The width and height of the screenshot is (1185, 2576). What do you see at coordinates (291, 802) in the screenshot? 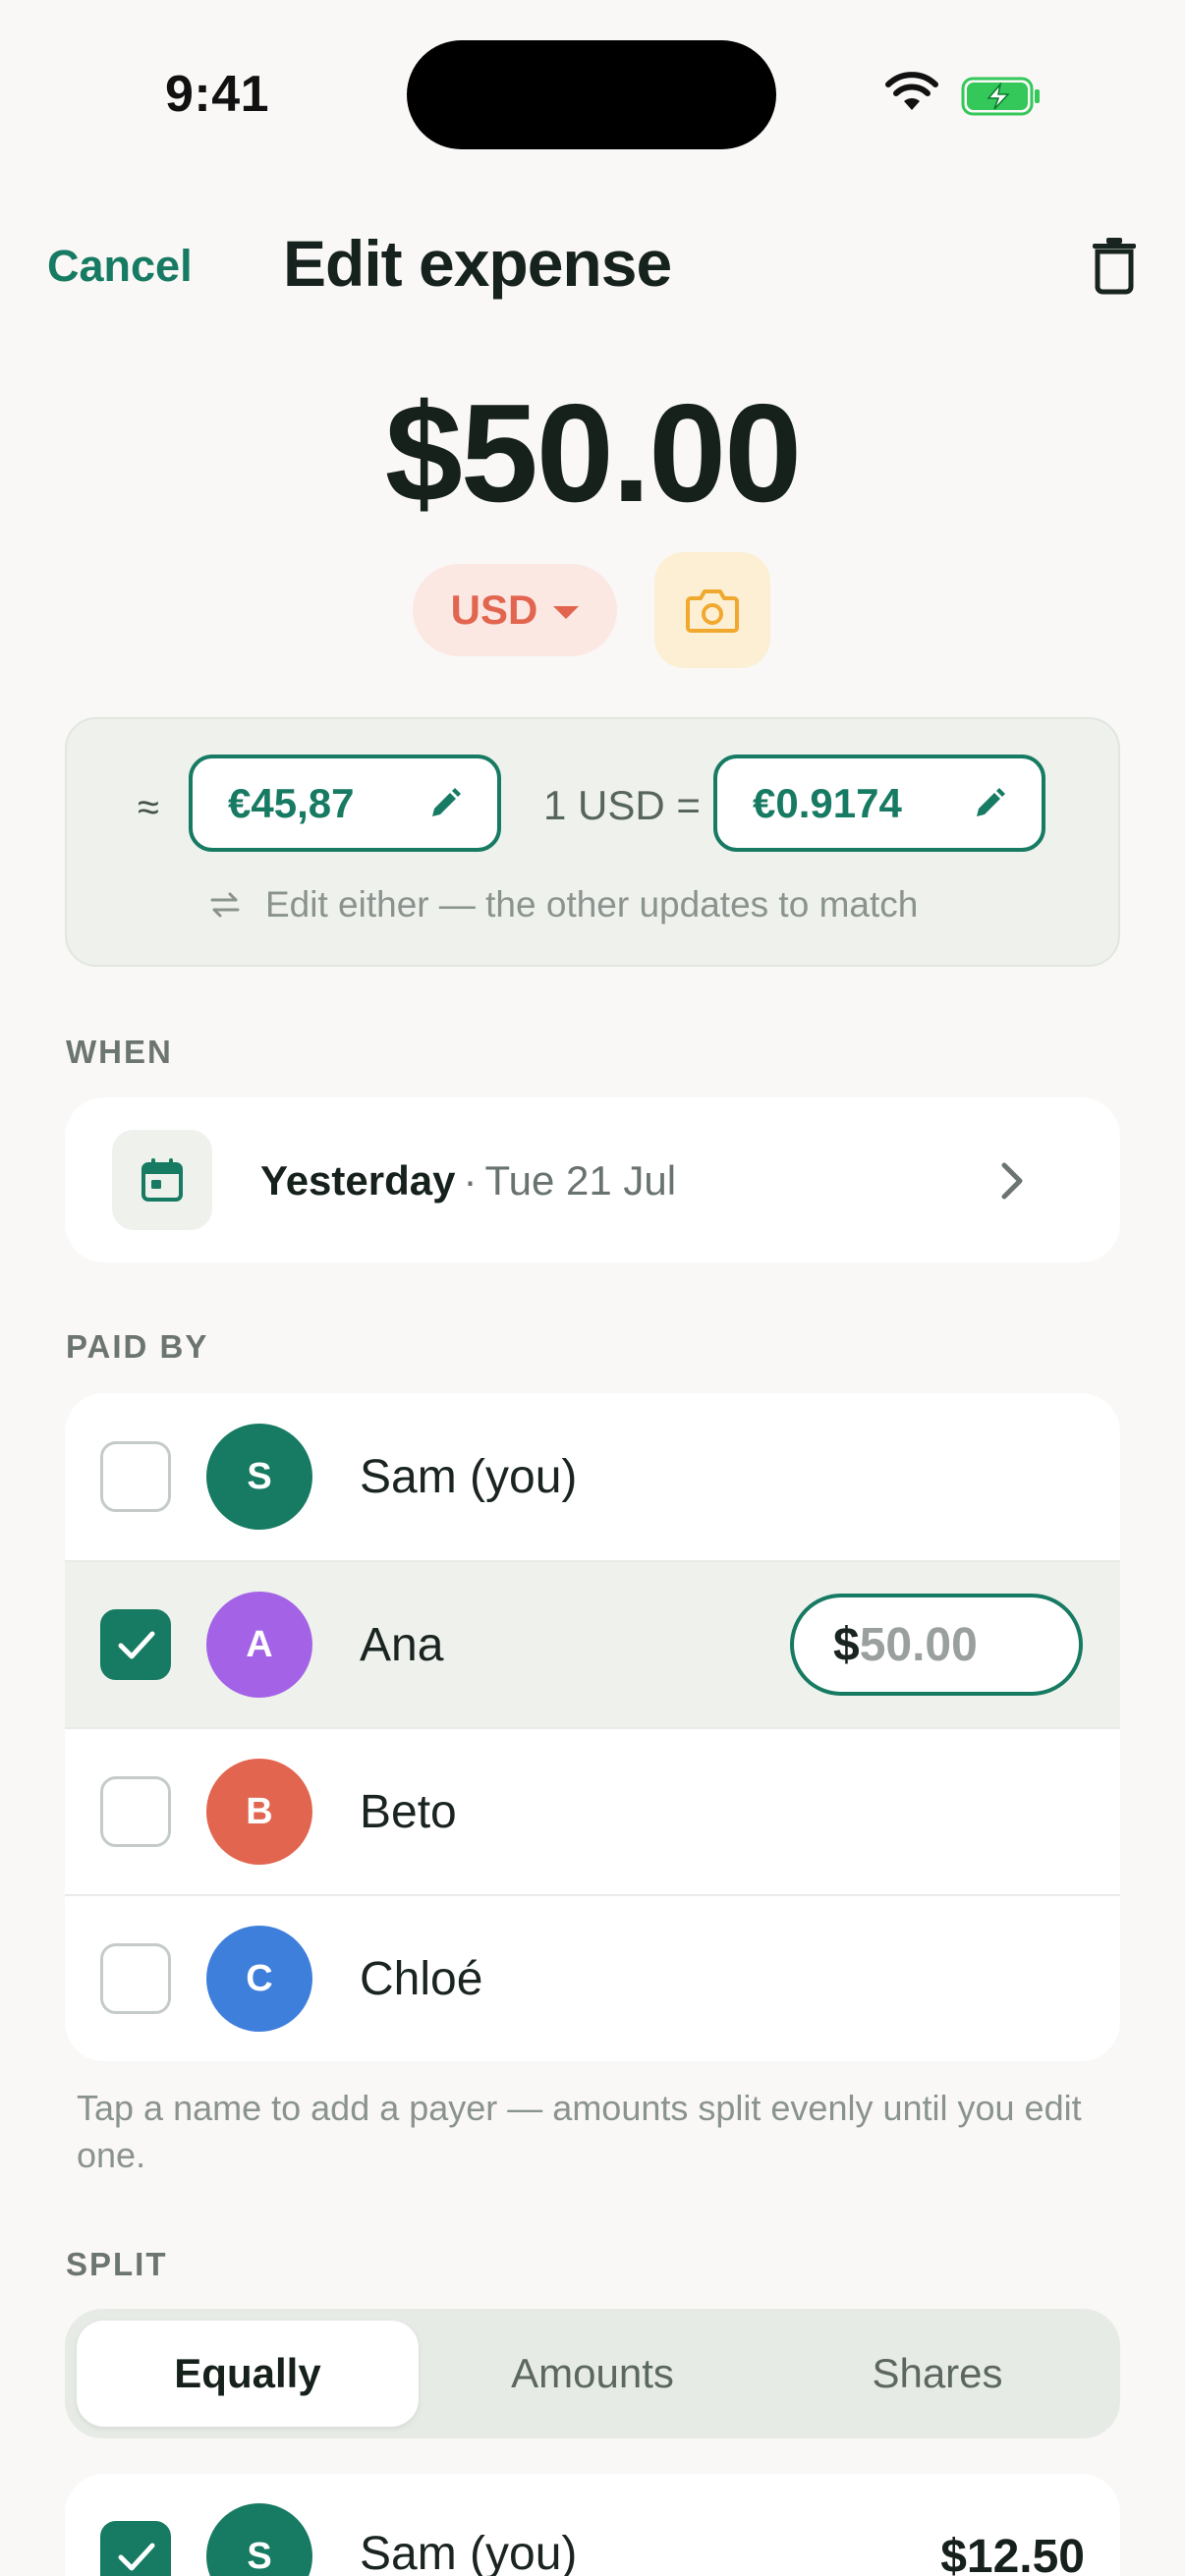
I see `converted-amount-value: €45,87` at bounding box center [291, 802].